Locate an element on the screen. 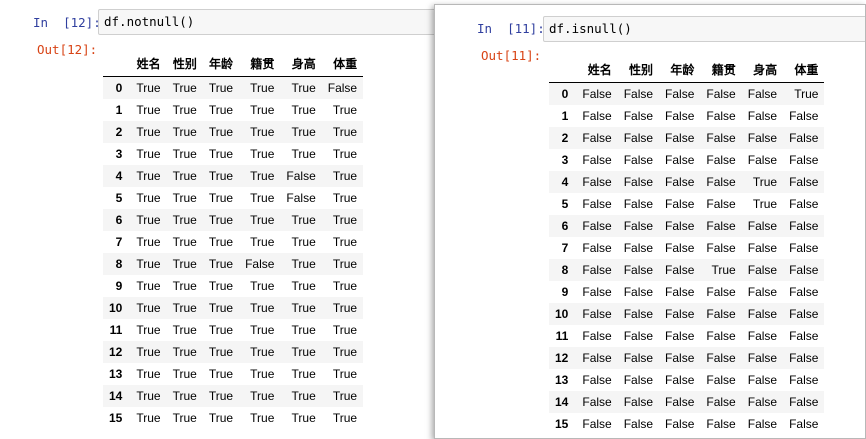 Image resolution: width=866 pixels, height=439 pixels. column-header: 姓名 is located at coordinates (148, 64).